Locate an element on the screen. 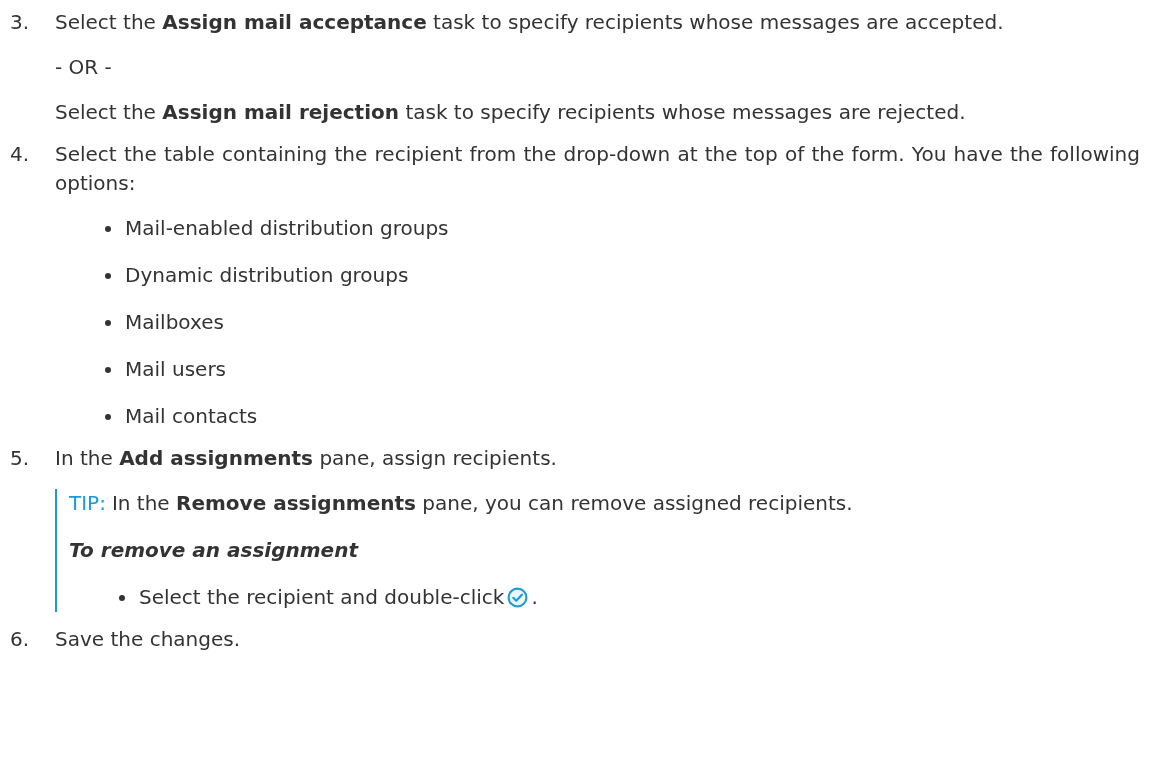 The width and height of the screenshot is (1152, 782). option-text: Mail-enabled distribution groups is located at coordinates (287, 228).